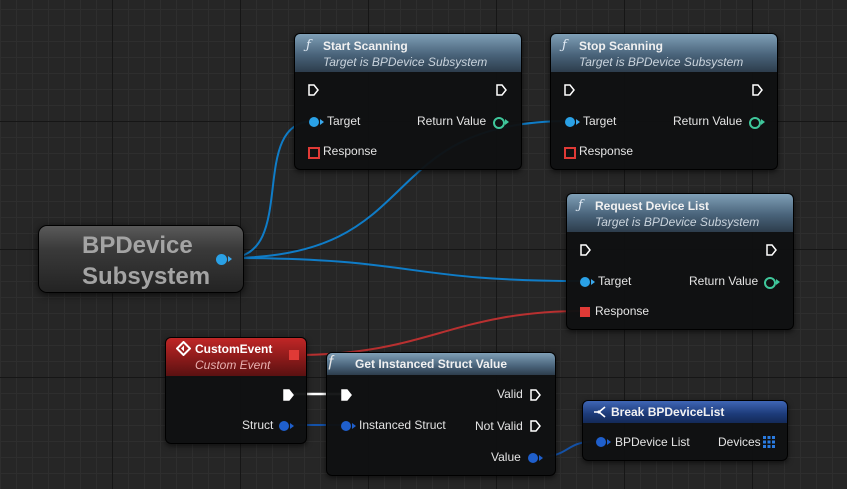 This screenshot has height=489, width=847. Describe the element at coordinates (535, 426) in the screenshot. I see `not-valid-exec-out-pin-icon` at that location.